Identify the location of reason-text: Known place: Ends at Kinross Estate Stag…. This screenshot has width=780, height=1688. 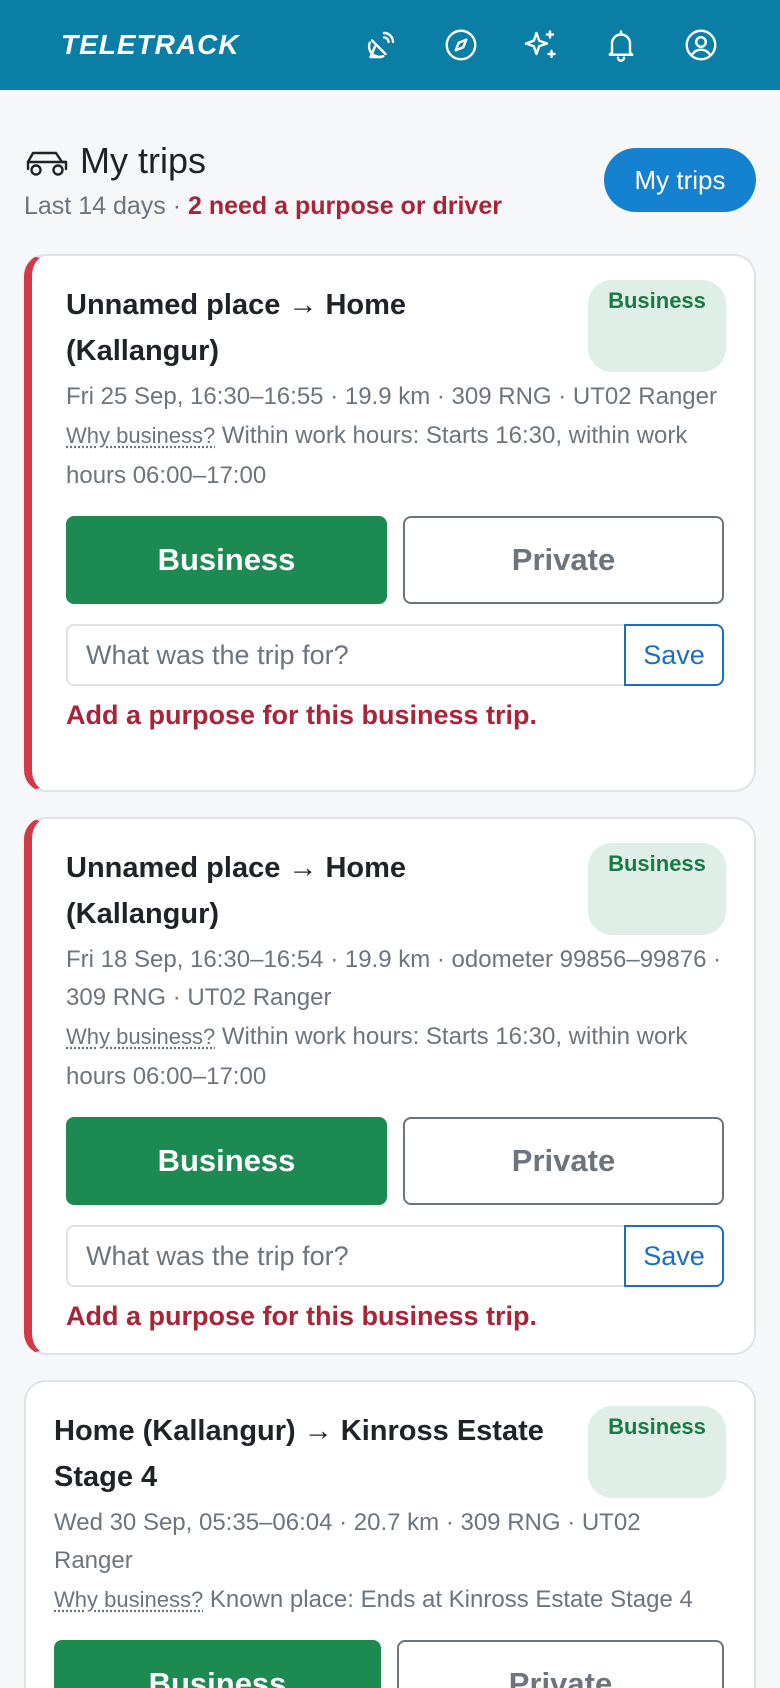
(448, 1599).